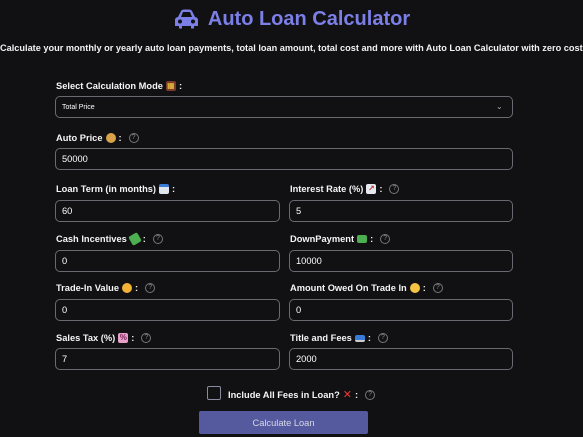 The height and width of the screenshot is (437, 583). I want to click on down-payment-label: DownPayment : ?, so click(340, 239).